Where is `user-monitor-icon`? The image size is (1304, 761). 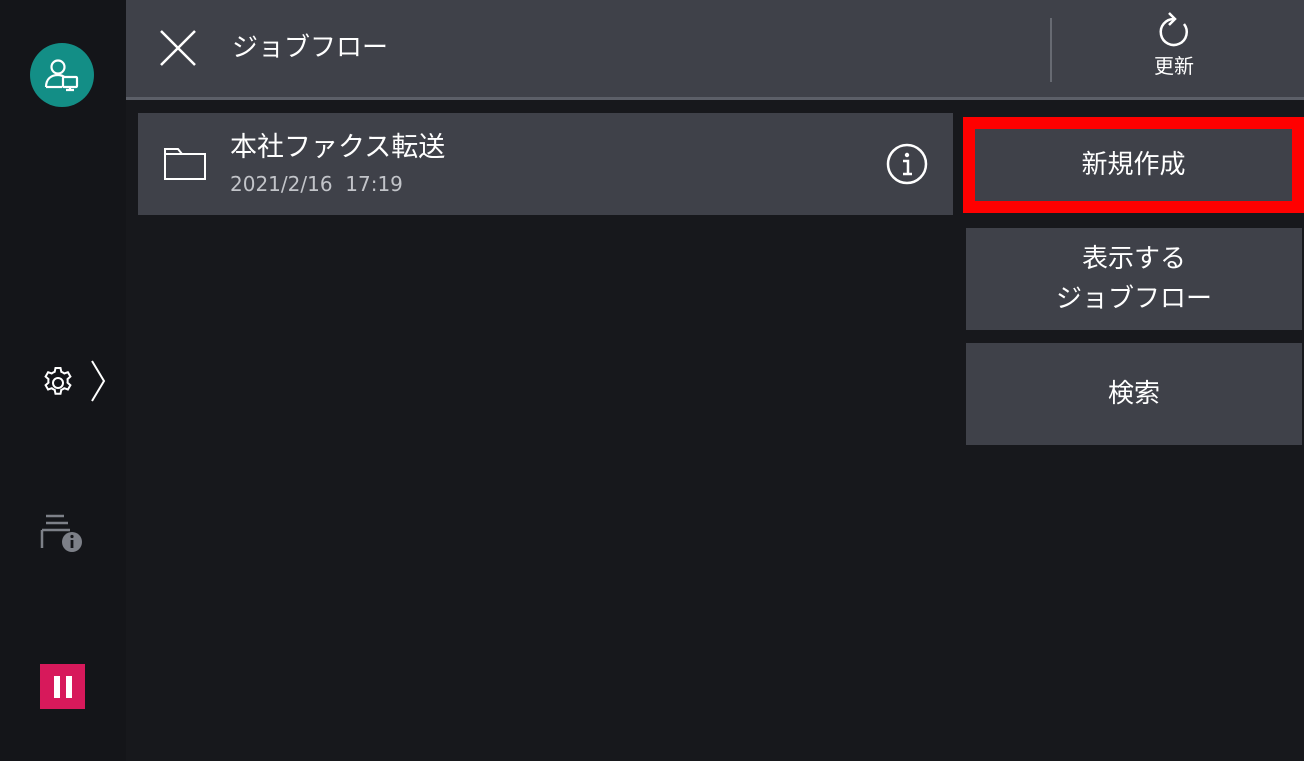 user-monitor-icon is located at coordinates (61, 75).